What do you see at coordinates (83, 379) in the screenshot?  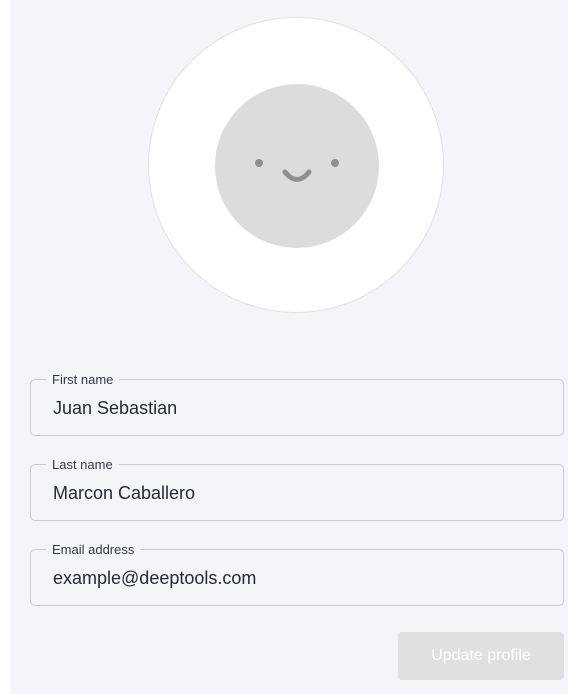 I see `first-name-label: First name` at bounding box center [83, 379].